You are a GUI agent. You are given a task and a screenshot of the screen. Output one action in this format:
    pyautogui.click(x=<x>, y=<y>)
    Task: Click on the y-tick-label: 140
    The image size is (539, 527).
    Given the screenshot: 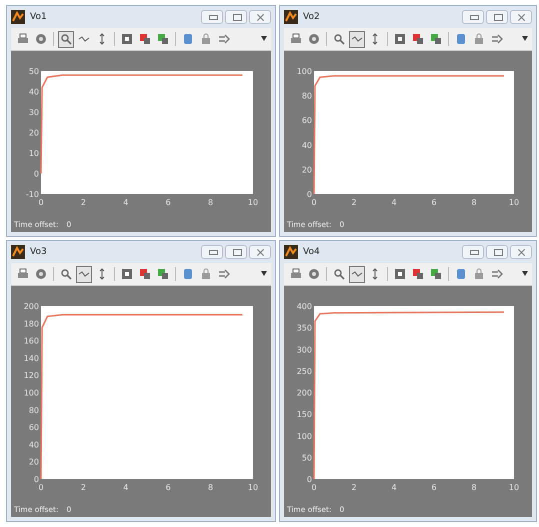 What is the action you would take?
    pyautogui.click(x=31, y=358)
    